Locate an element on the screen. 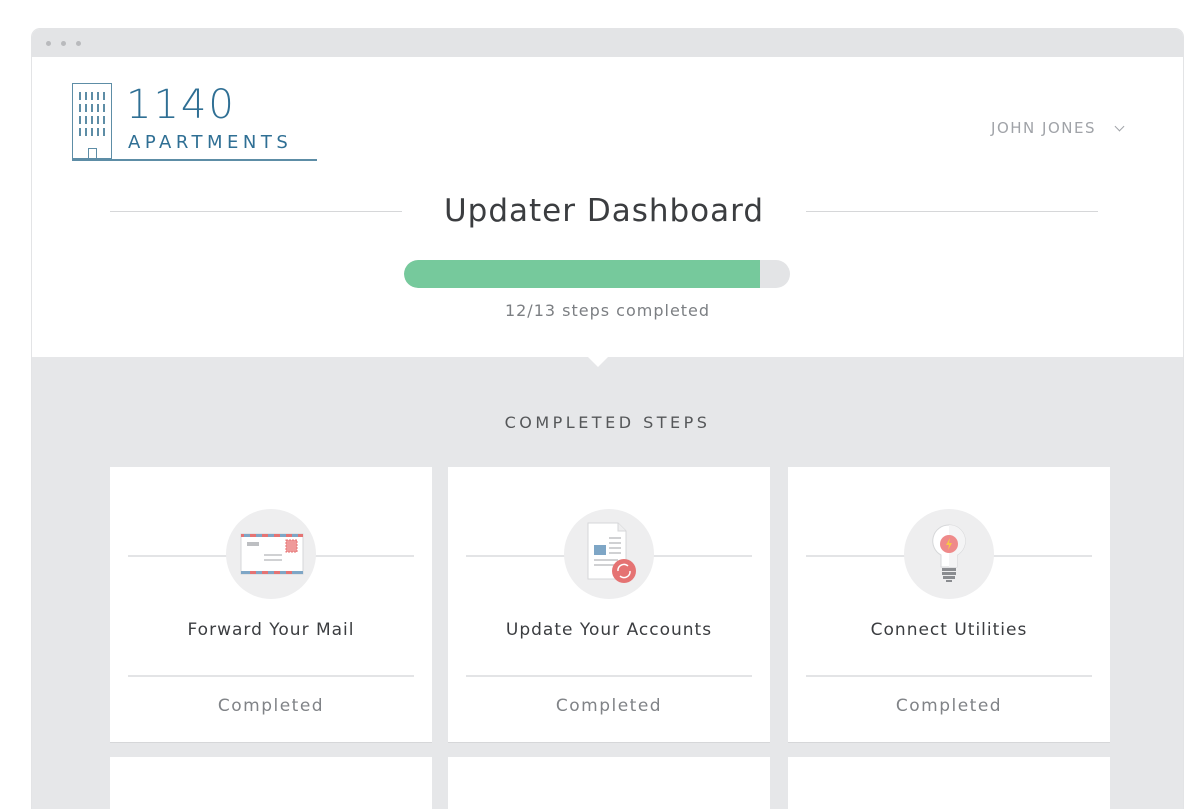 This screenshot has height=809, width=1203. steps-completed-text: 12/13 steps completed is located at coordinates (607, 310).